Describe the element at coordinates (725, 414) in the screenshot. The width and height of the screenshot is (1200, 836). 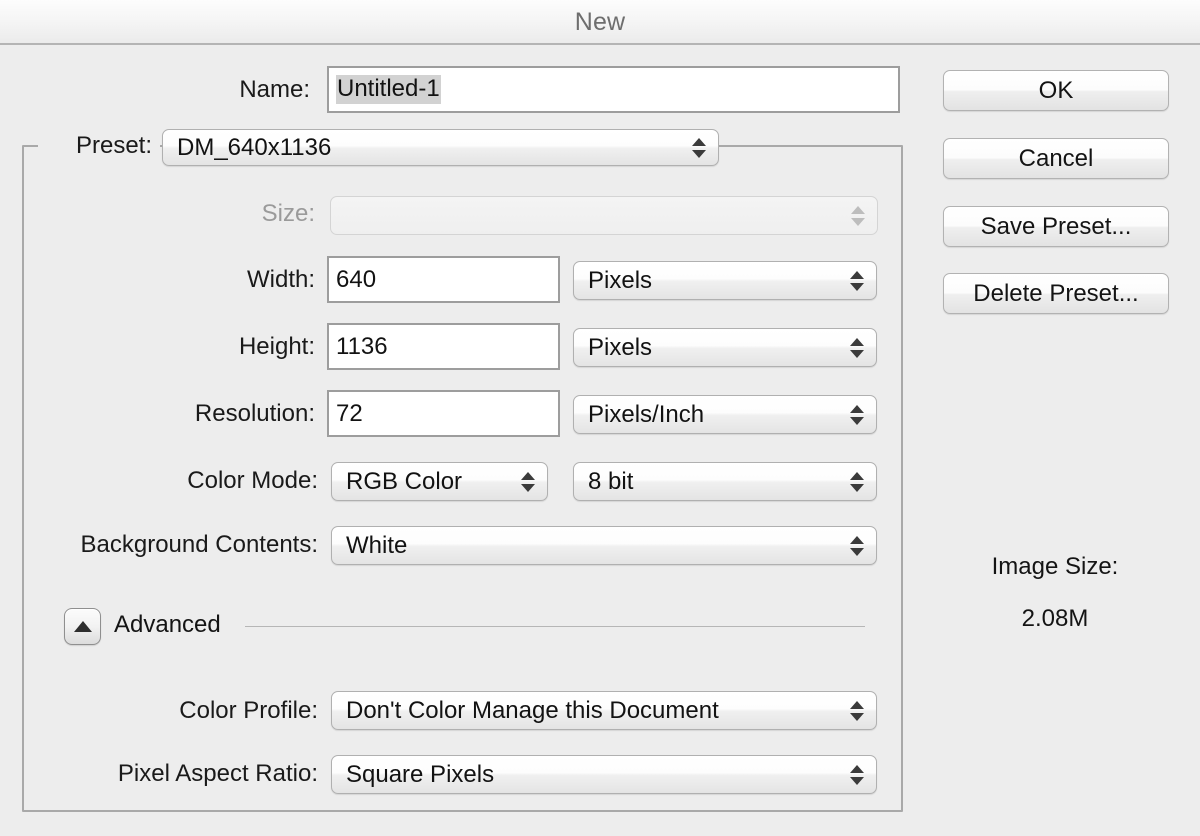
I see `resolution-unit-select: Pixels/Inch` at that location.